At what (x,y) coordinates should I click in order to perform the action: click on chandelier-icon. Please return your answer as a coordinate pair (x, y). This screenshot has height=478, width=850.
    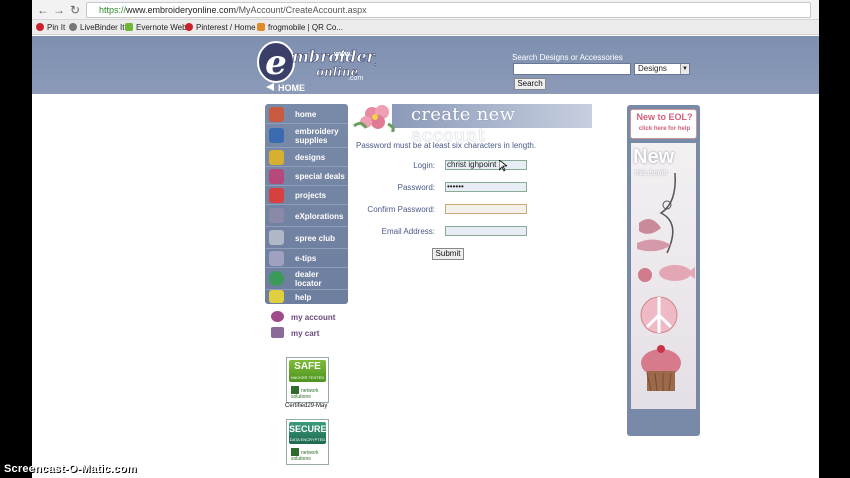
    Looking at the image, I should click on (667, 213).